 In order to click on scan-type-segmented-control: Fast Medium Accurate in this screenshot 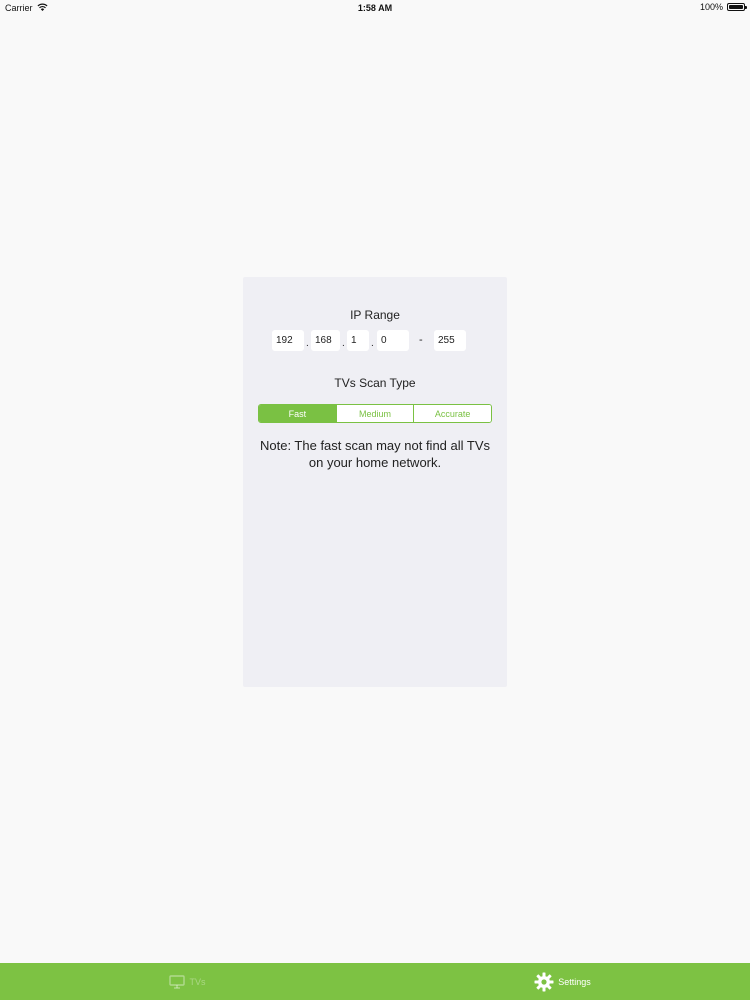, I will do `click(375, 413)`.